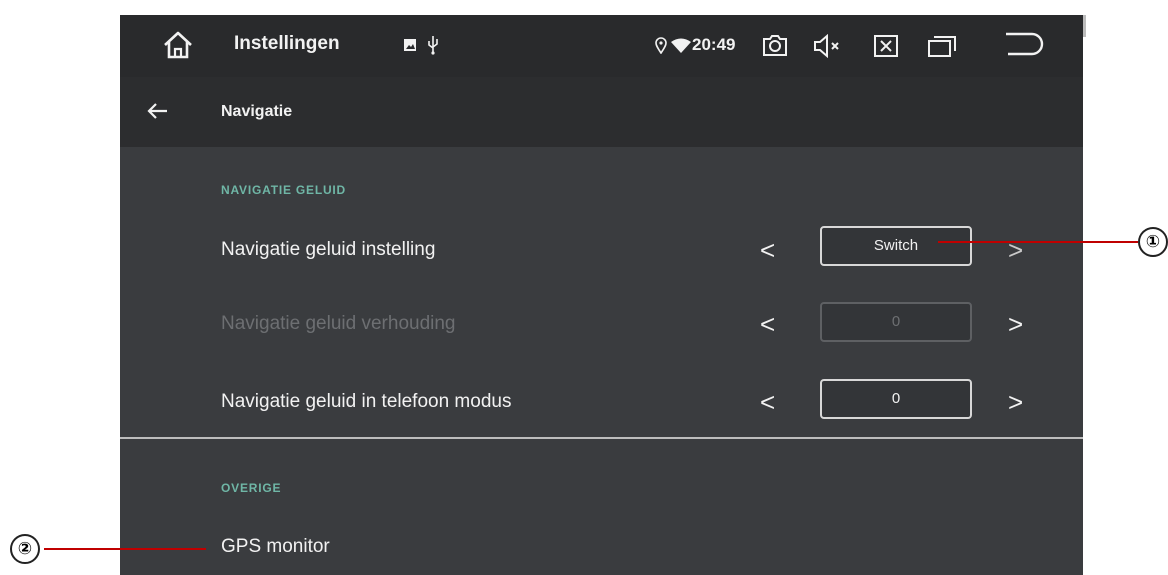 The height and width of the screenshot is (575, 1168). What do you see at coordinates (829, 46) in the screenshot?
I see `volume-mute-icon` at bounding box center [829, 46].